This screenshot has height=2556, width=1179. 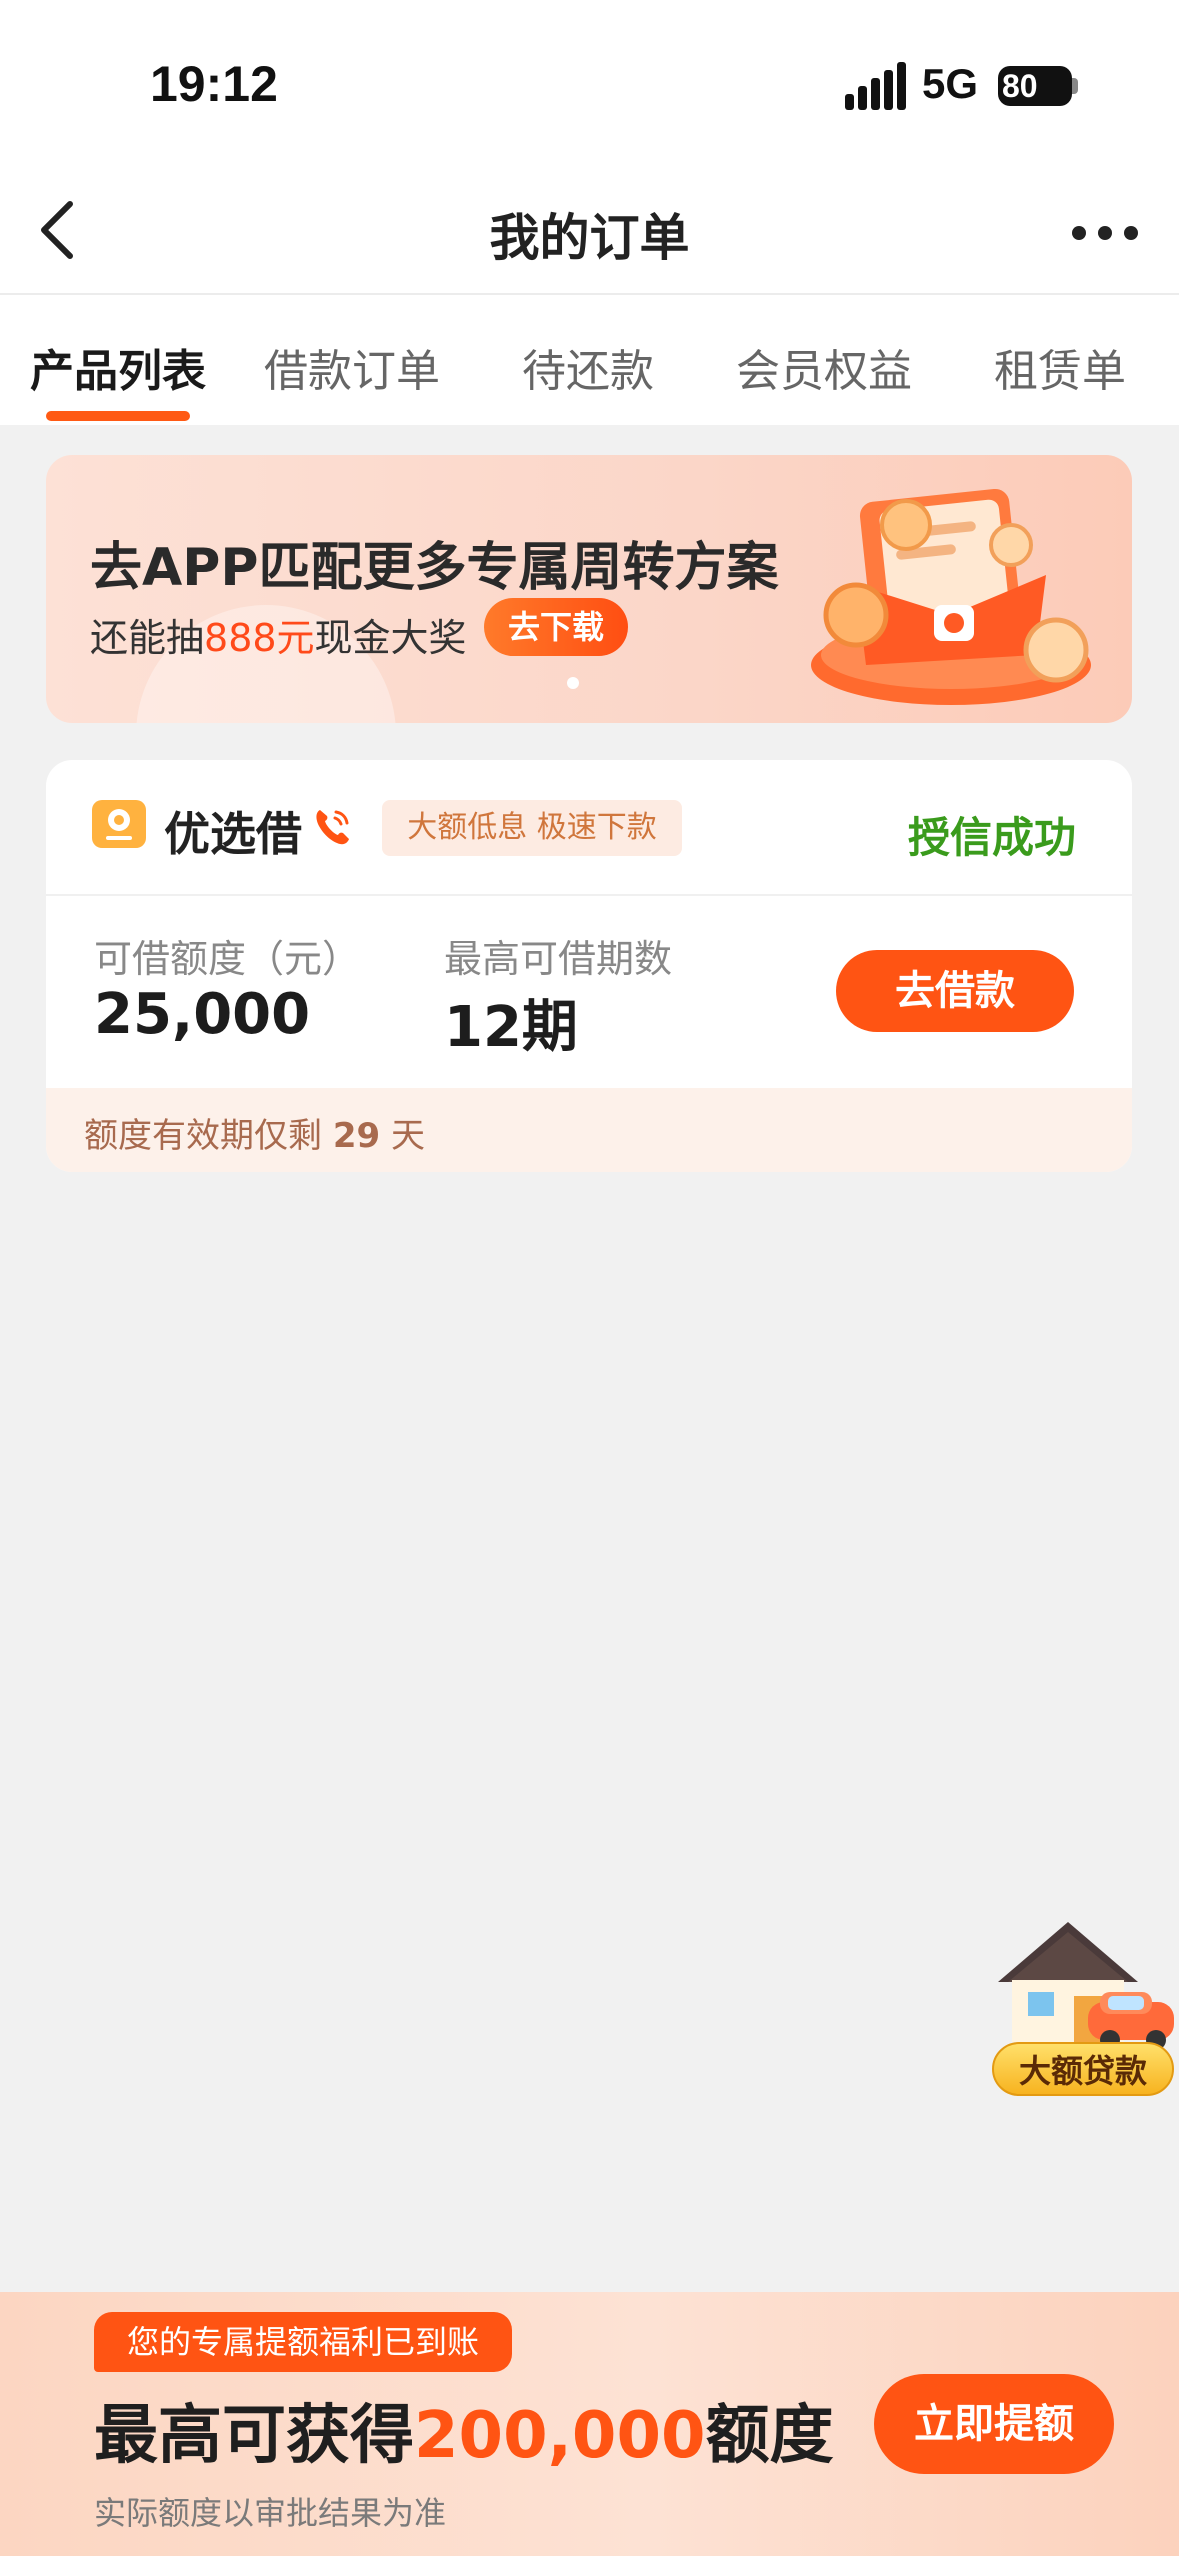 What do you see at coordinates (214, 84) in the screenshot?
I see `status-time: 19:12` at bounding box center [214, 84].